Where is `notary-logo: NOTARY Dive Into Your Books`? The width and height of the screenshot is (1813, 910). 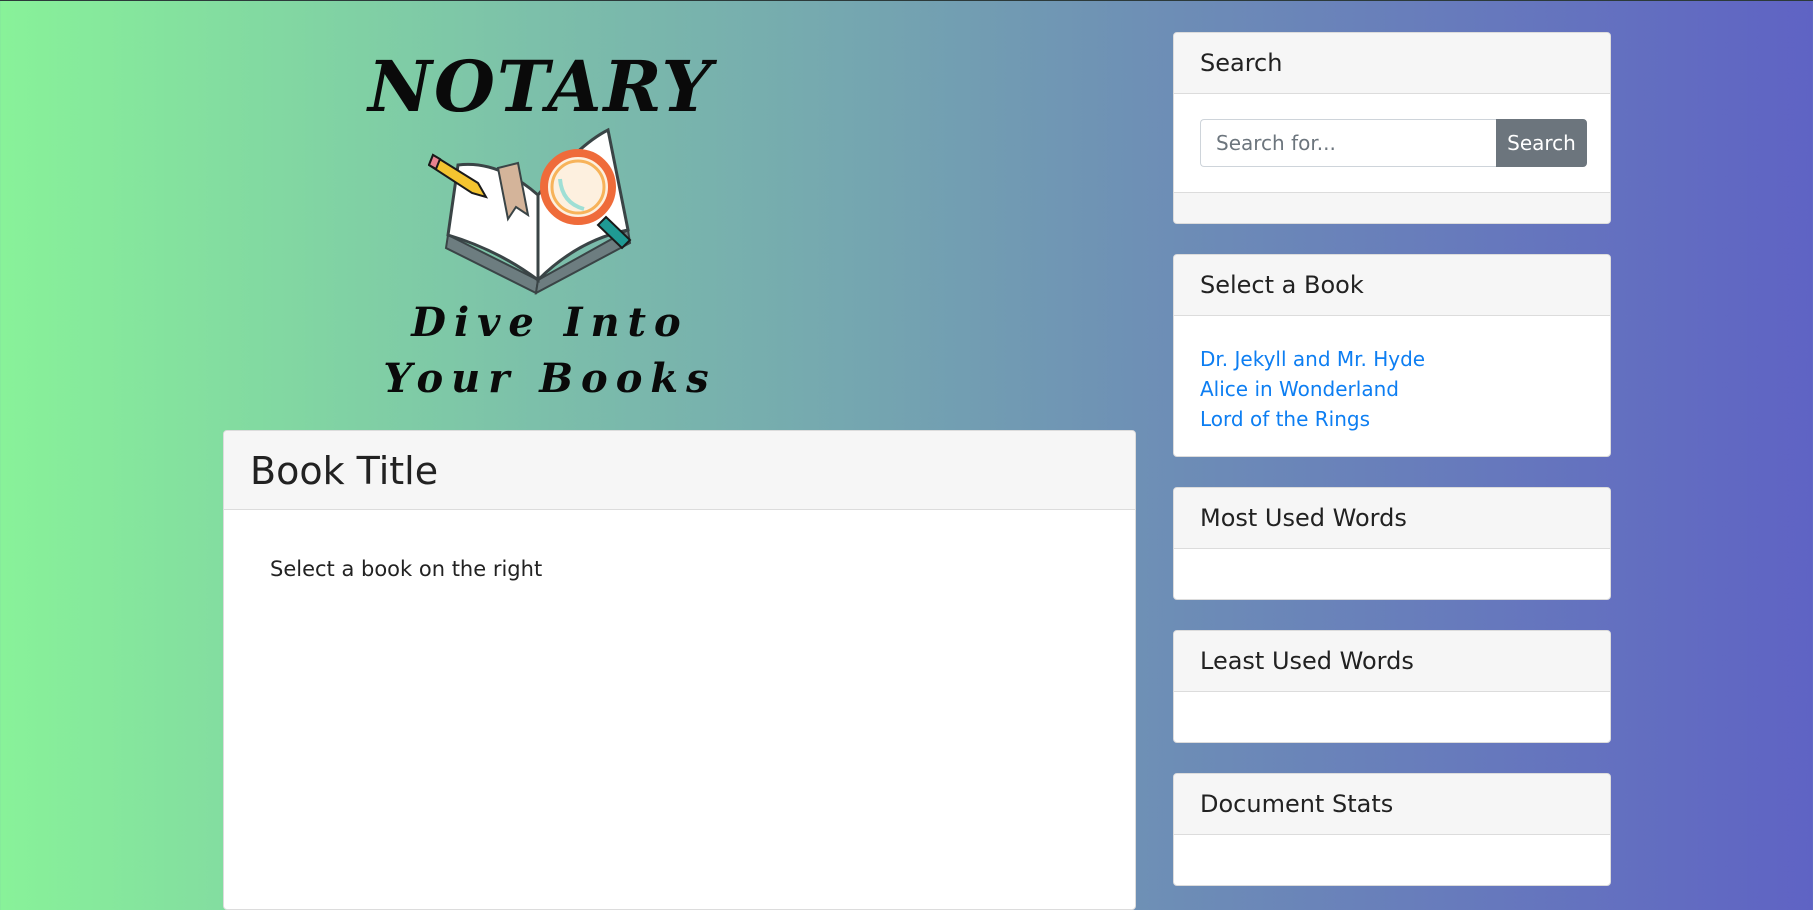 notary-logo: NOTARY Dive Into Your Books is located at coordinates (550, 222).